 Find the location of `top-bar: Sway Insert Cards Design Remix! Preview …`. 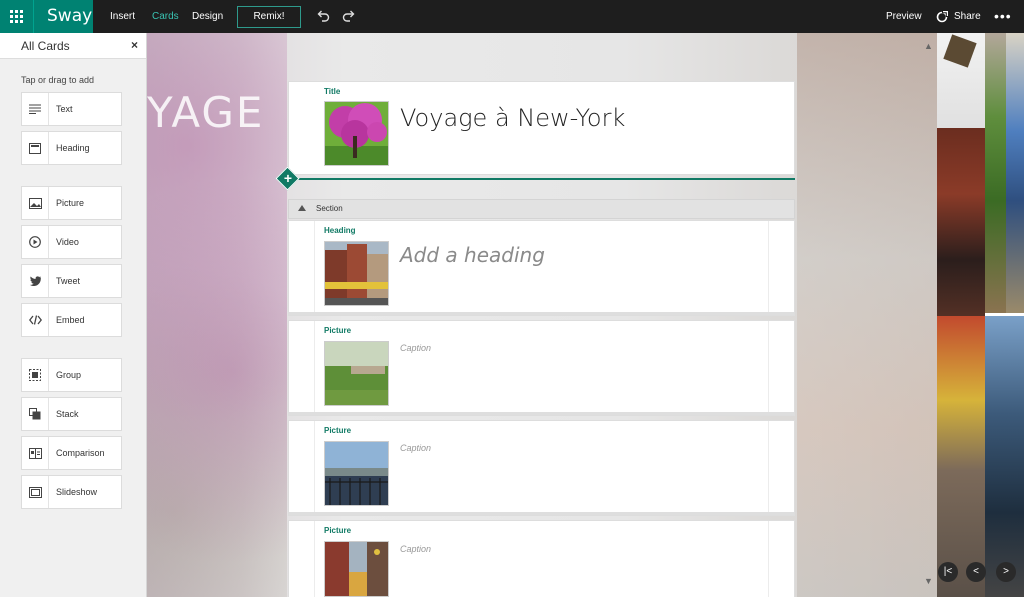

top-bar: Sway Insert Cards Design Remix! Preview … is located at coordinates (512, 16).